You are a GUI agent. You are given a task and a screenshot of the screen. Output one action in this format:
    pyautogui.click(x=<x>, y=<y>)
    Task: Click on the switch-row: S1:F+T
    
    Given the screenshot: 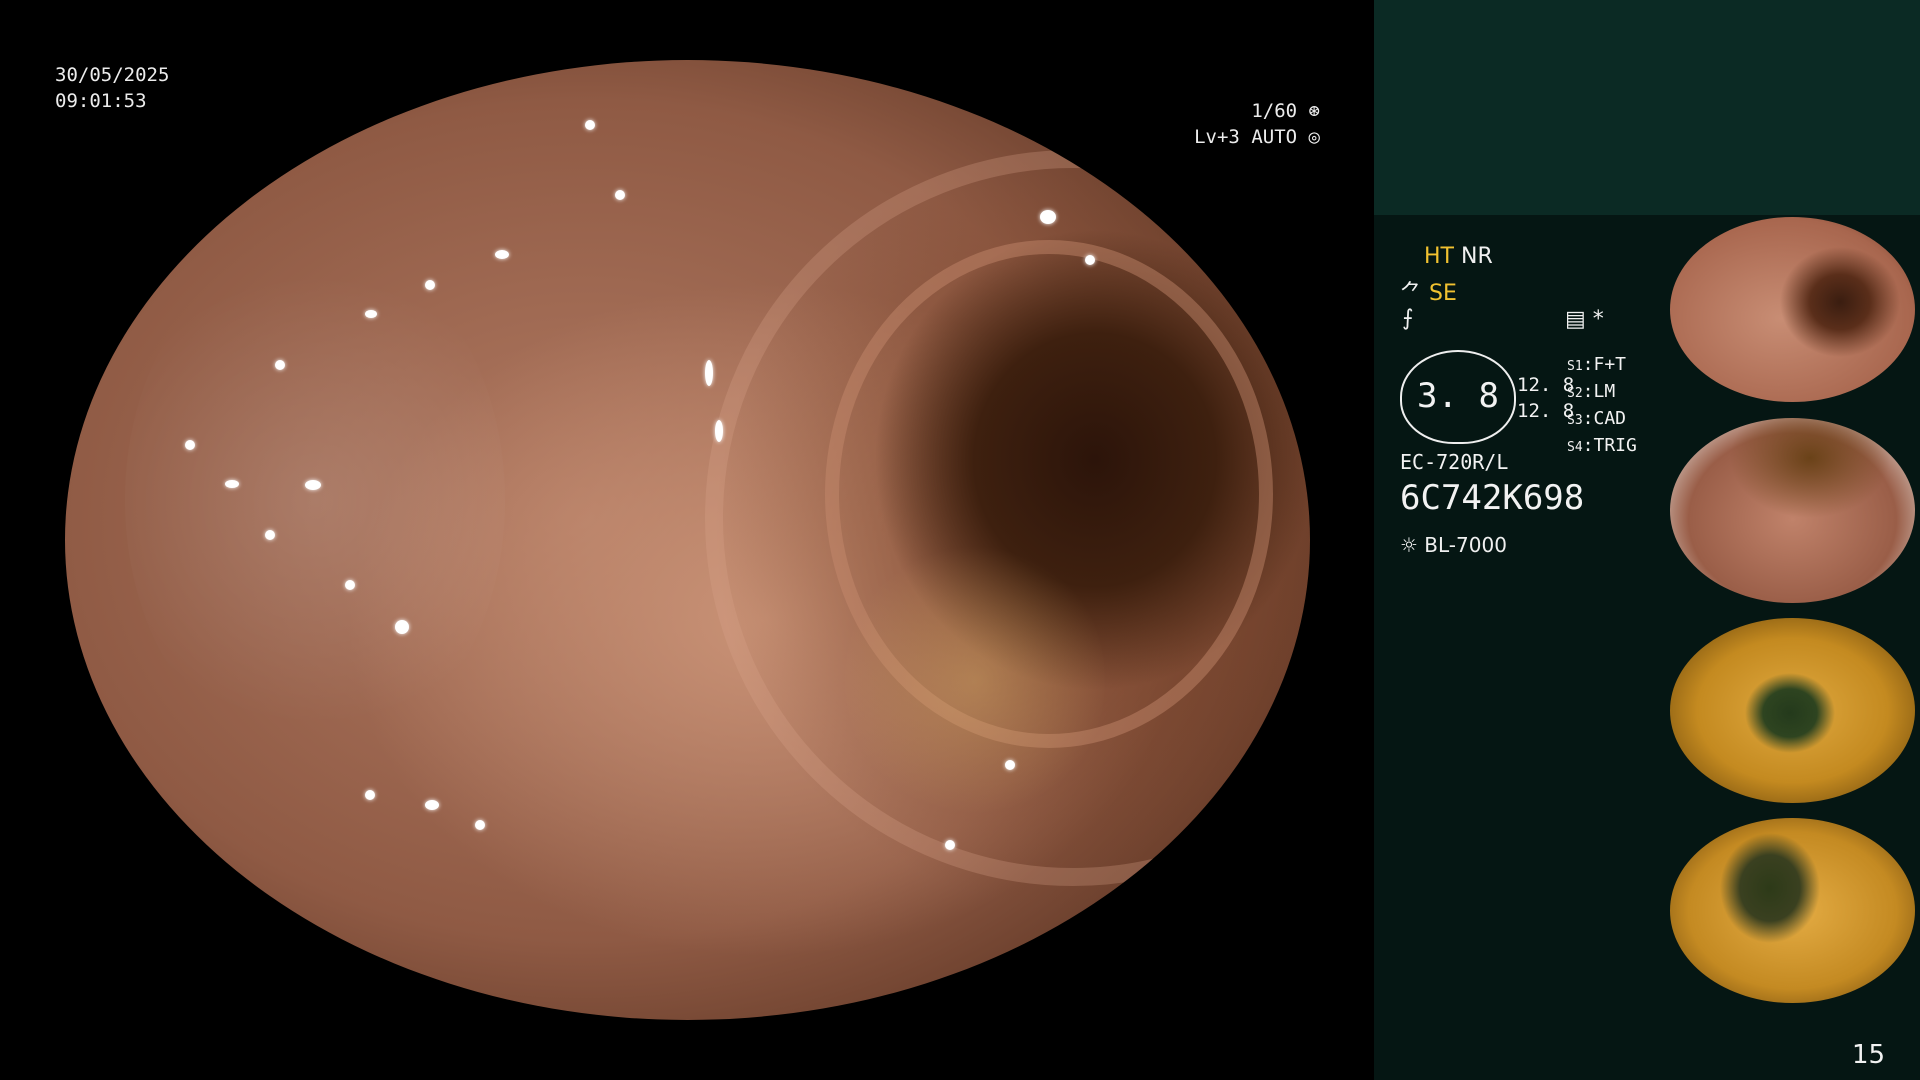 What is the action you would take?
    pyautogui.click(x=1597, y=364)
    